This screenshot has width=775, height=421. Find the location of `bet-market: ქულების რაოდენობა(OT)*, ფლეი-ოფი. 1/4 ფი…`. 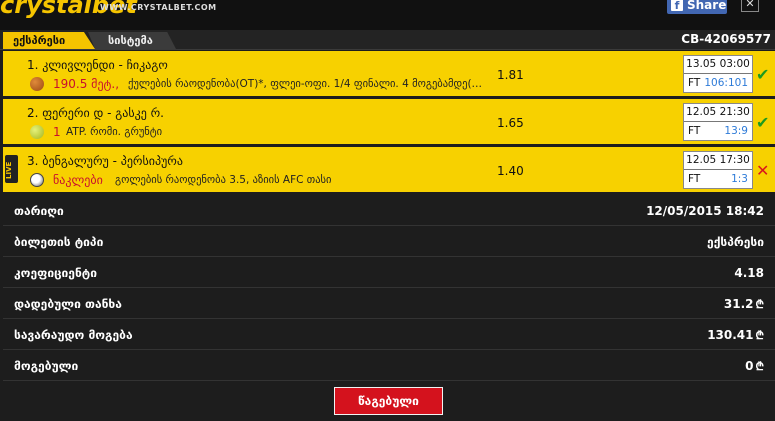

bet-market: ქულების რაოდენობა(OT)*, ფლეი-ოფი. 1/4 ფი… is located at coordinates (305, 84).